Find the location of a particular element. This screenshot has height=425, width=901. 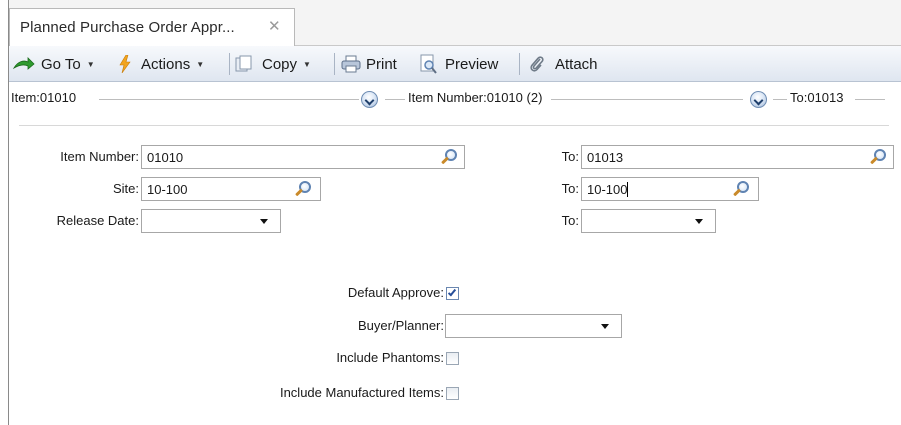

copy-button: Copy ▼ is located at coordinates (273, 64).